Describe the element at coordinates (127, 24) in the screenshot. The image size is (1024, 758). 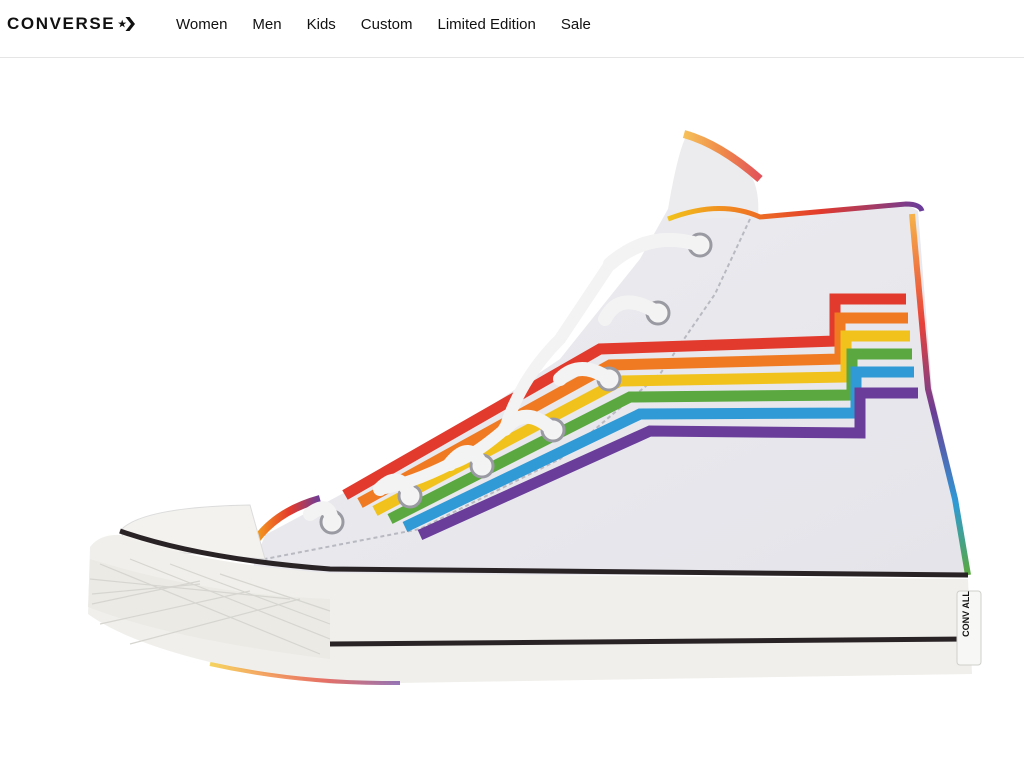
I see `star-chevron-logo-icon` at that location.